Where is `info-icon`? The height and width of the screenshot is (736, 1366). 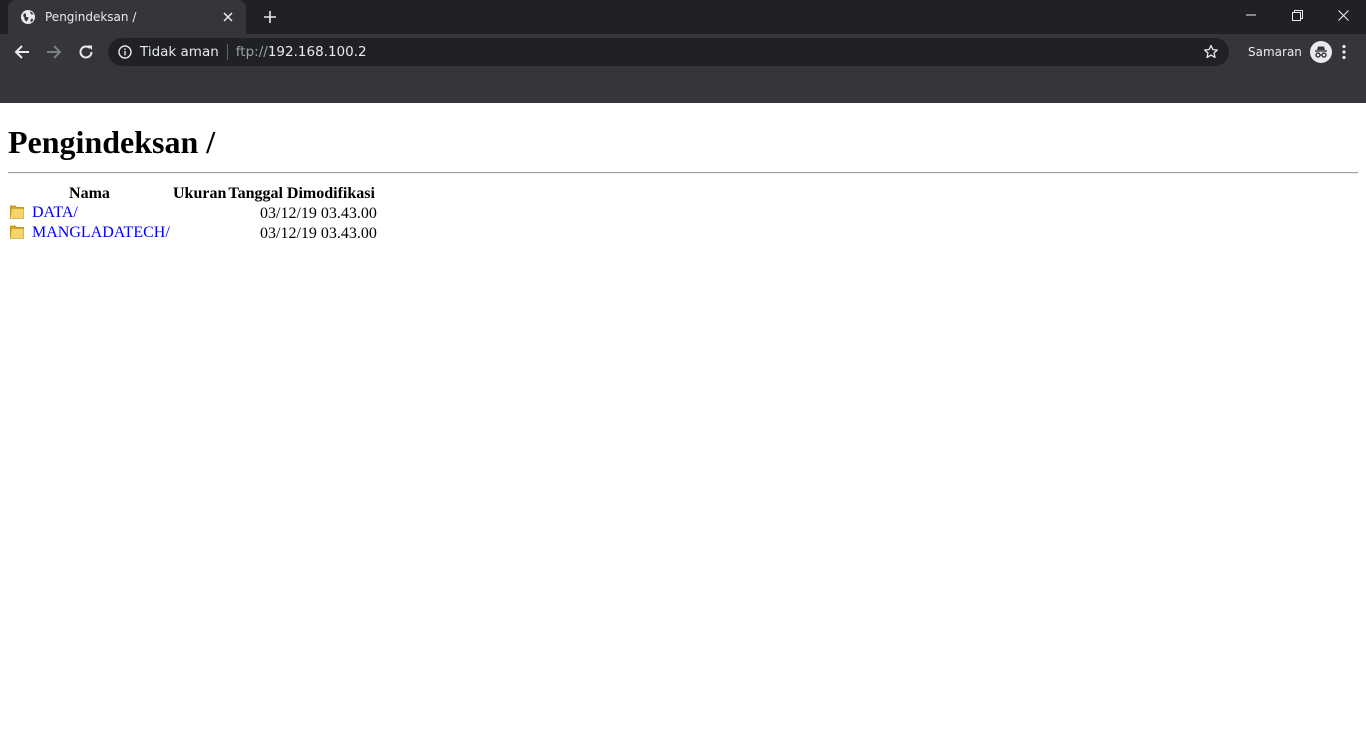
info-icon is located at coordinates (125, 52).